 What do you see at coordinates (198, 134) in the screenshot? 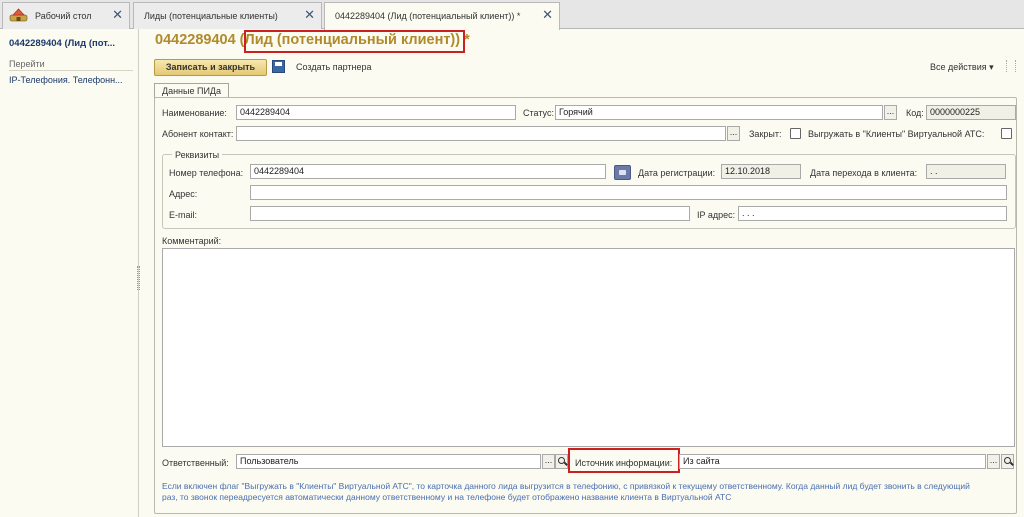
I see `subscriber-label: Абонент контакт:` at bounding box center [198, 134].